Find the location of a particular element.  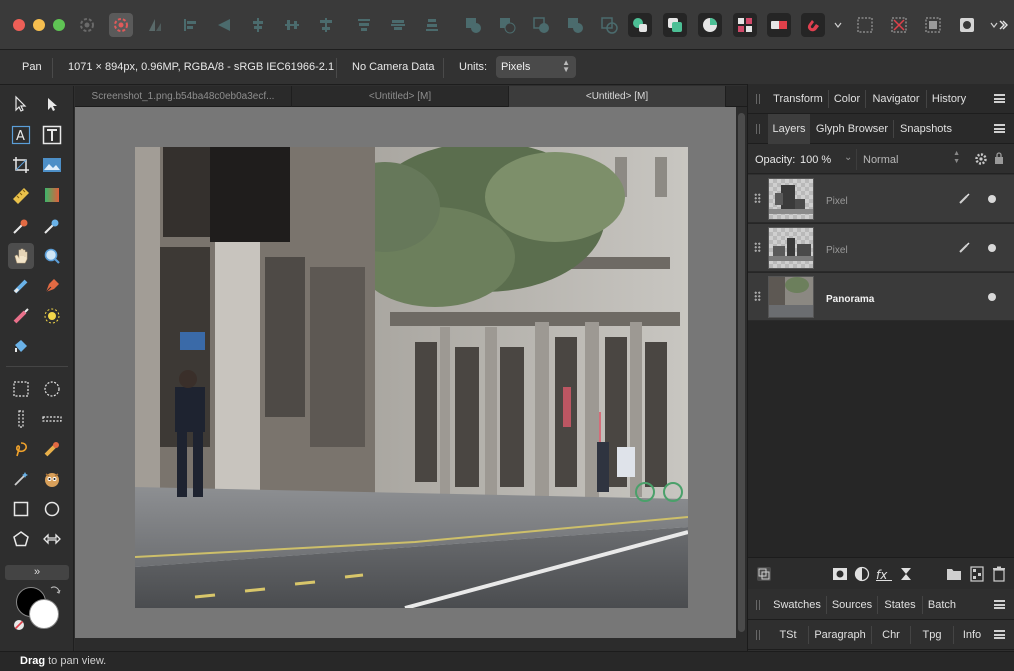

tab-transform: Transform is located at coordinates (798, 99).